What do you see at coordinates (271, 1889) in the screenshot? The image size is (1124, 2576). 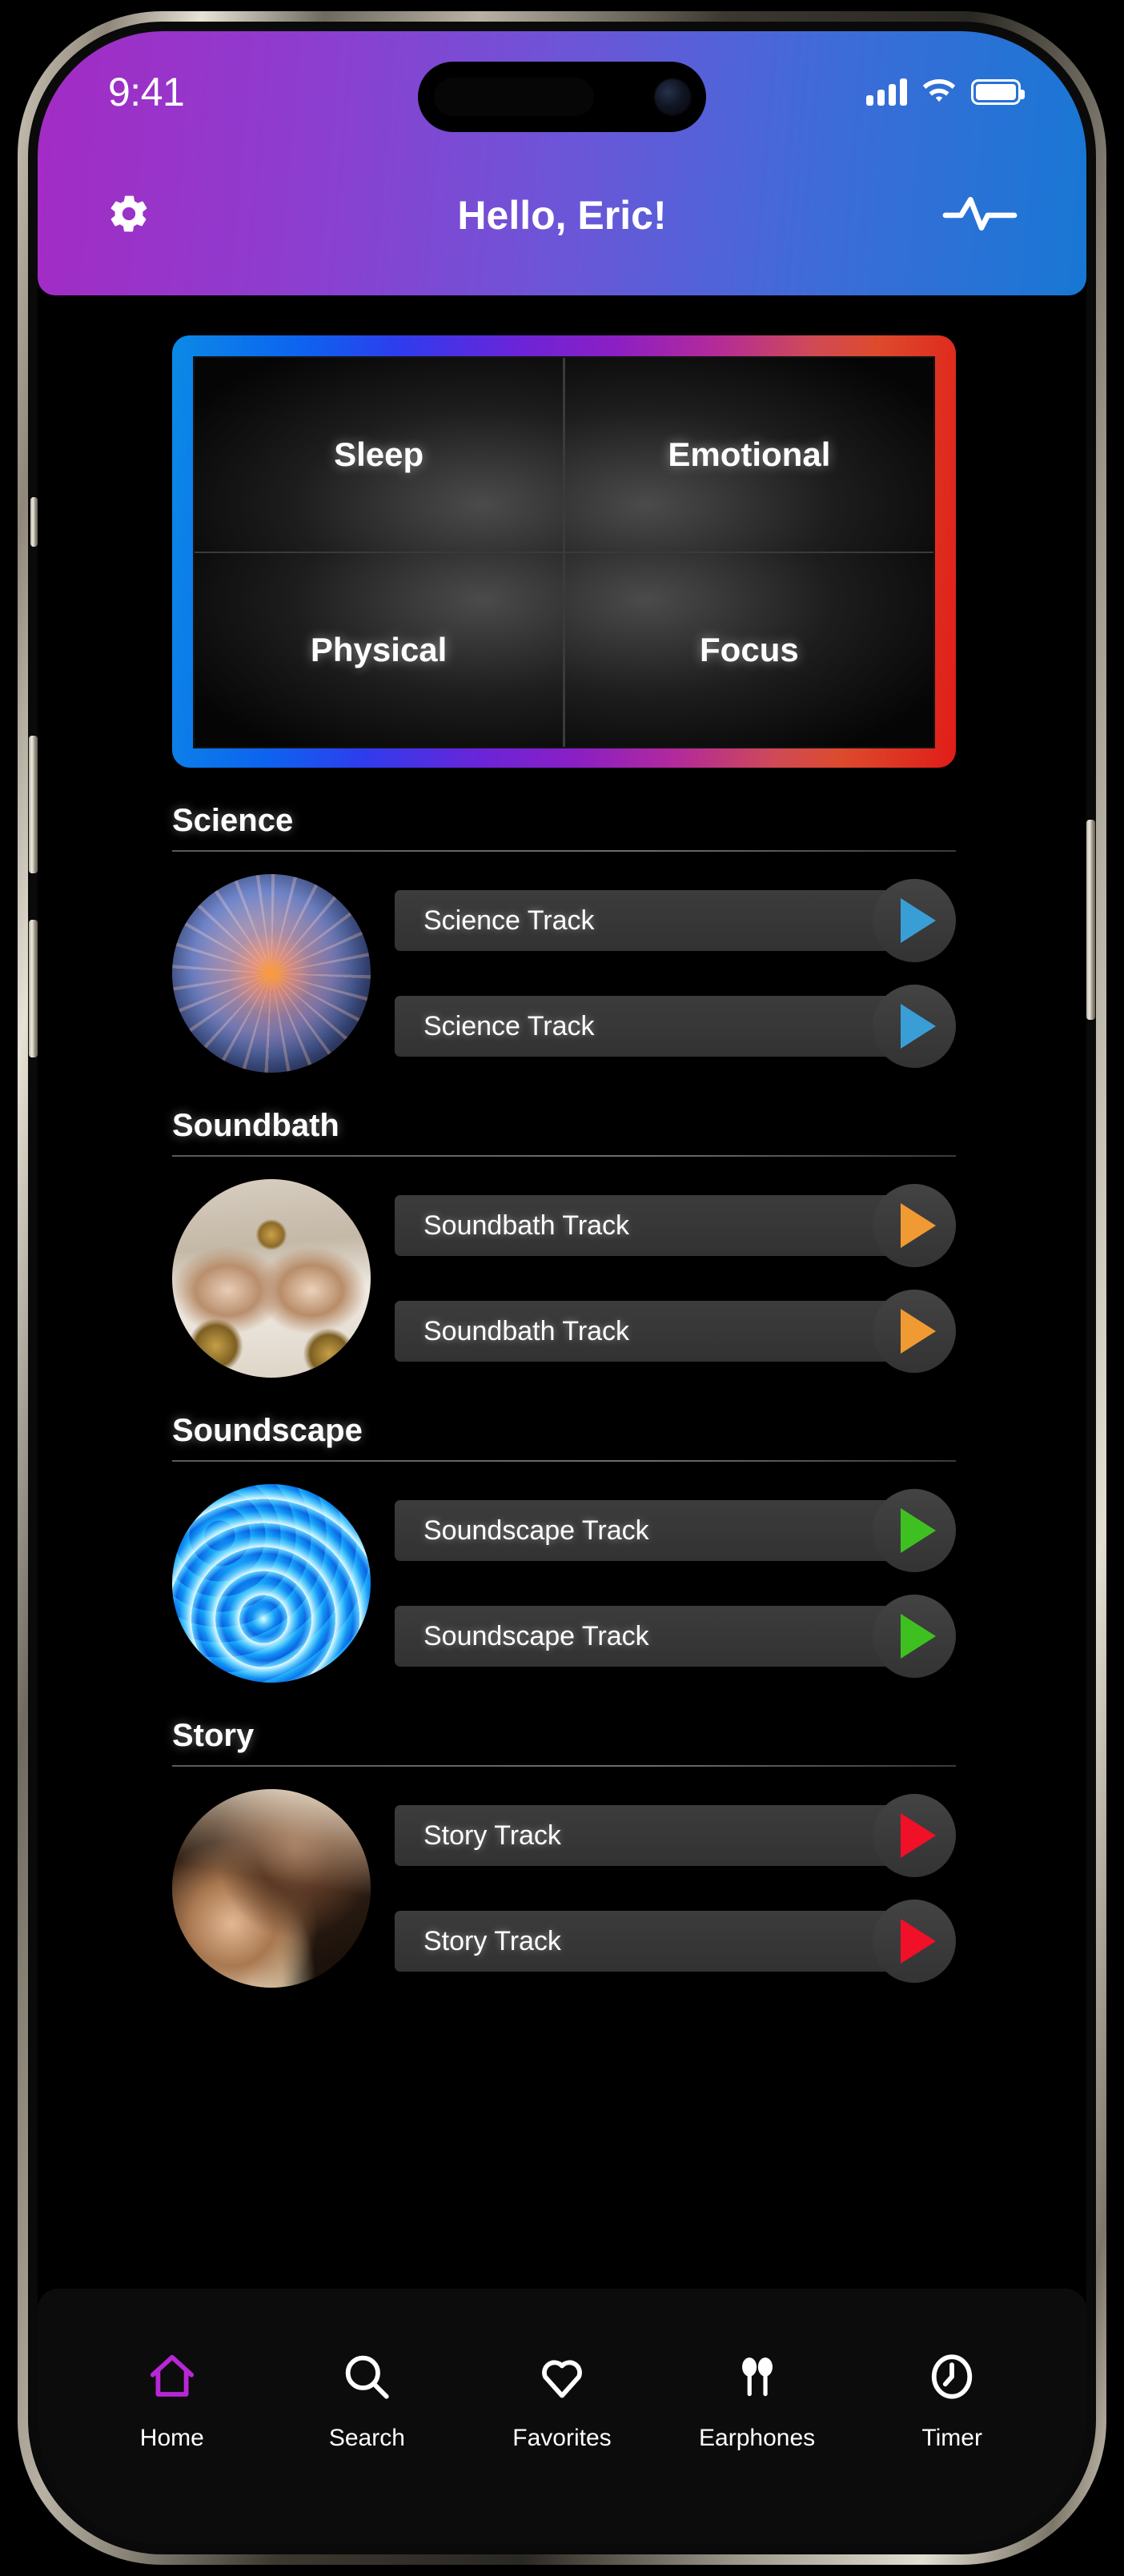 I see `section-thumbnail-story` at bounding box center [271, 1889].